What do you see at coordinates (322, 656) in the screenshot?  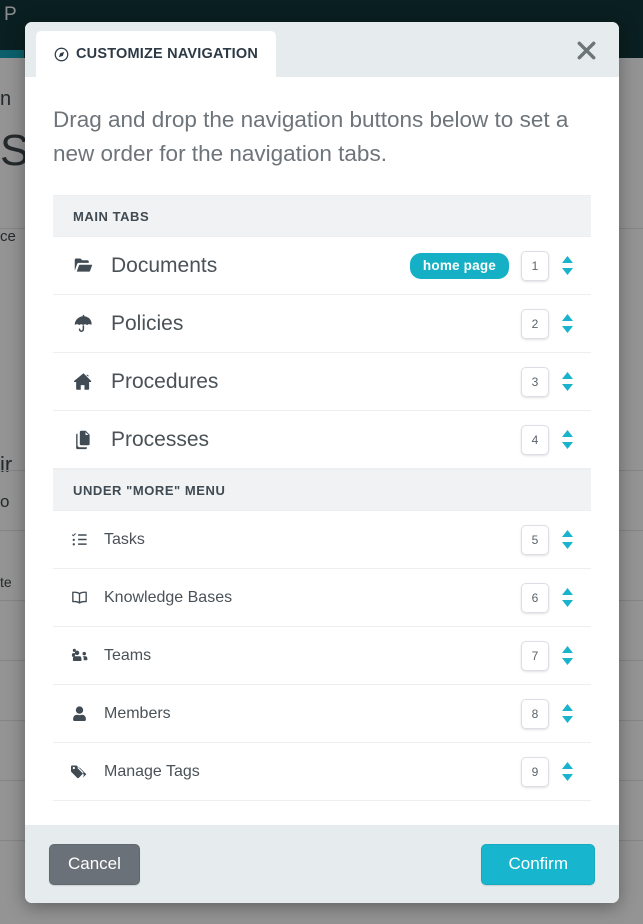 I see `nav-row-teams: Teams 7` at bounding box center [322, 656].